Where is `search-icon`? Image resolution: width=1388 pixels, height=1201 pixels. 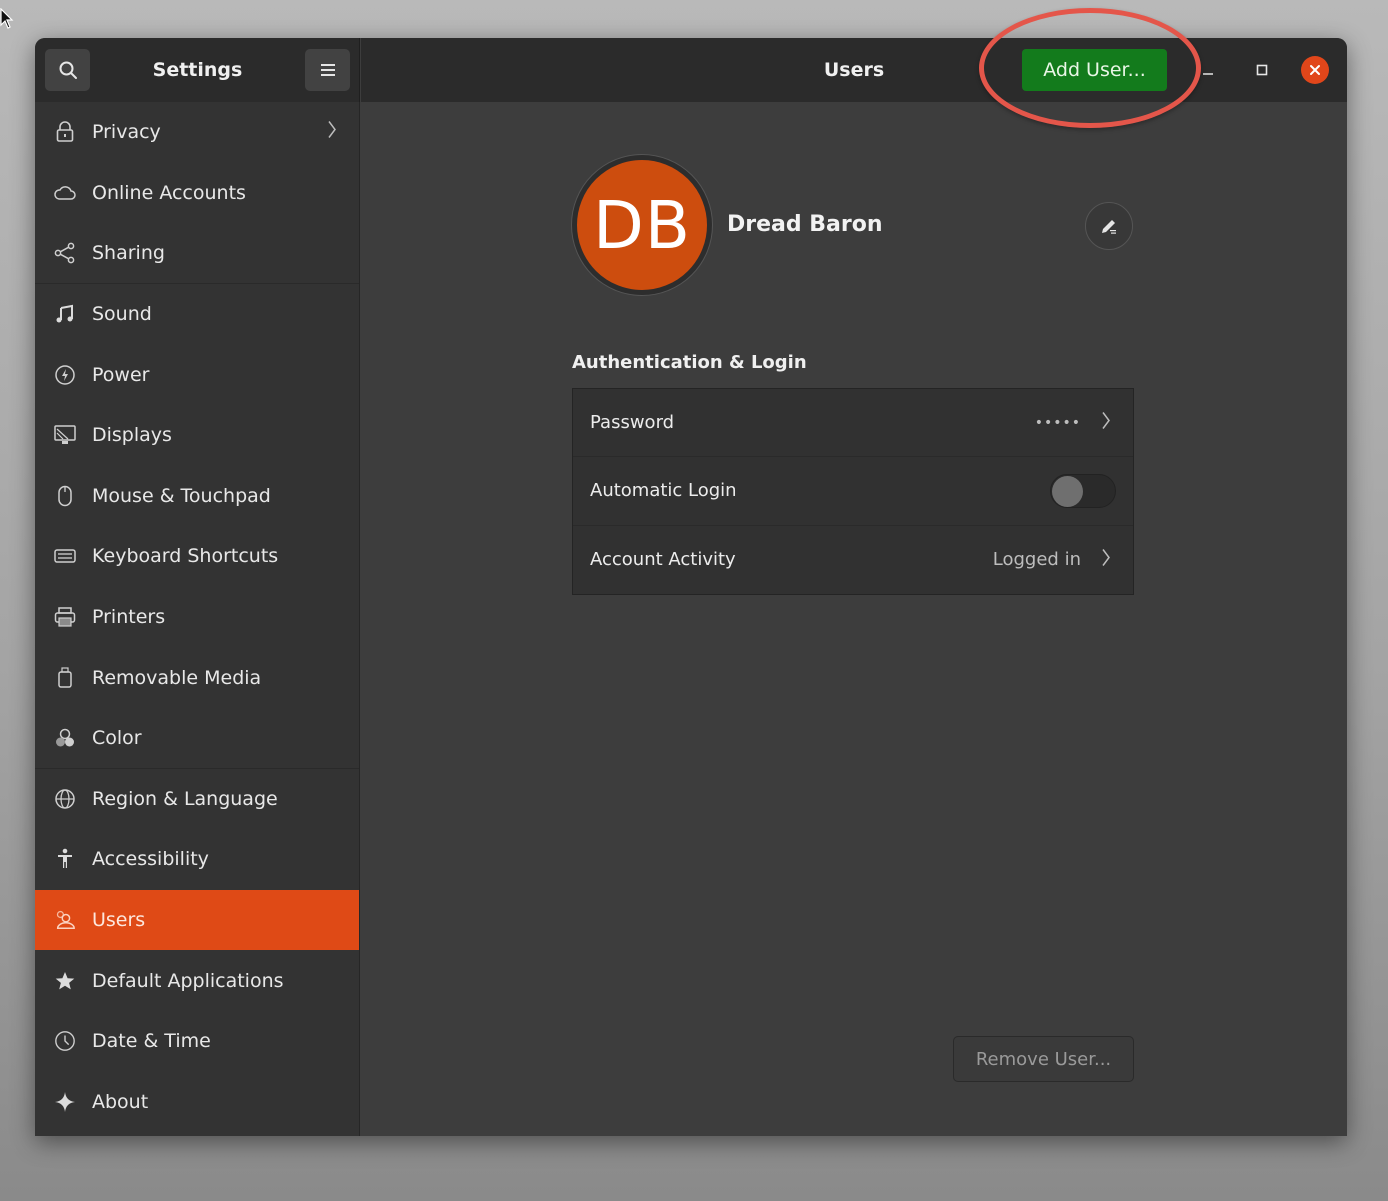
search-icon is located at coordinates (68, 70).